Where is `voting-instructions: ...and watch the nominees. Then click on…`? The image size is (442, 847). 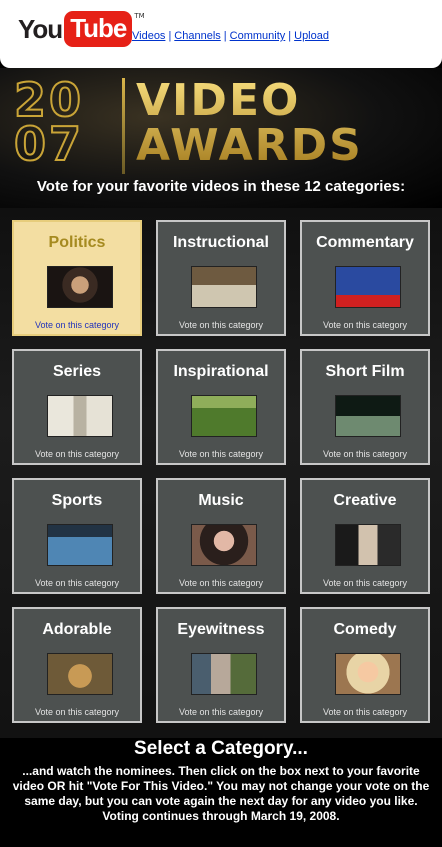
voting-instructions: ...and watch the nominees. Then click on… is located at coordinates (221, 793).